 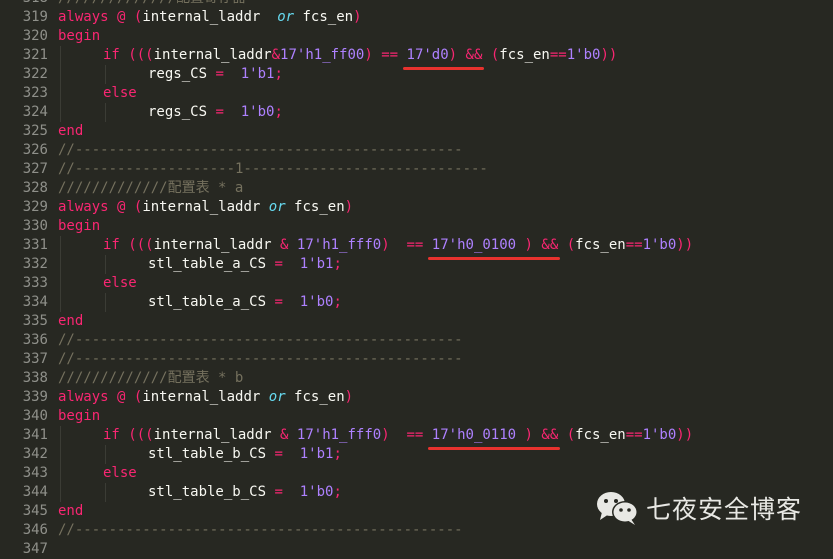 I want to click on code-token: &, so click(x=276, y=55).